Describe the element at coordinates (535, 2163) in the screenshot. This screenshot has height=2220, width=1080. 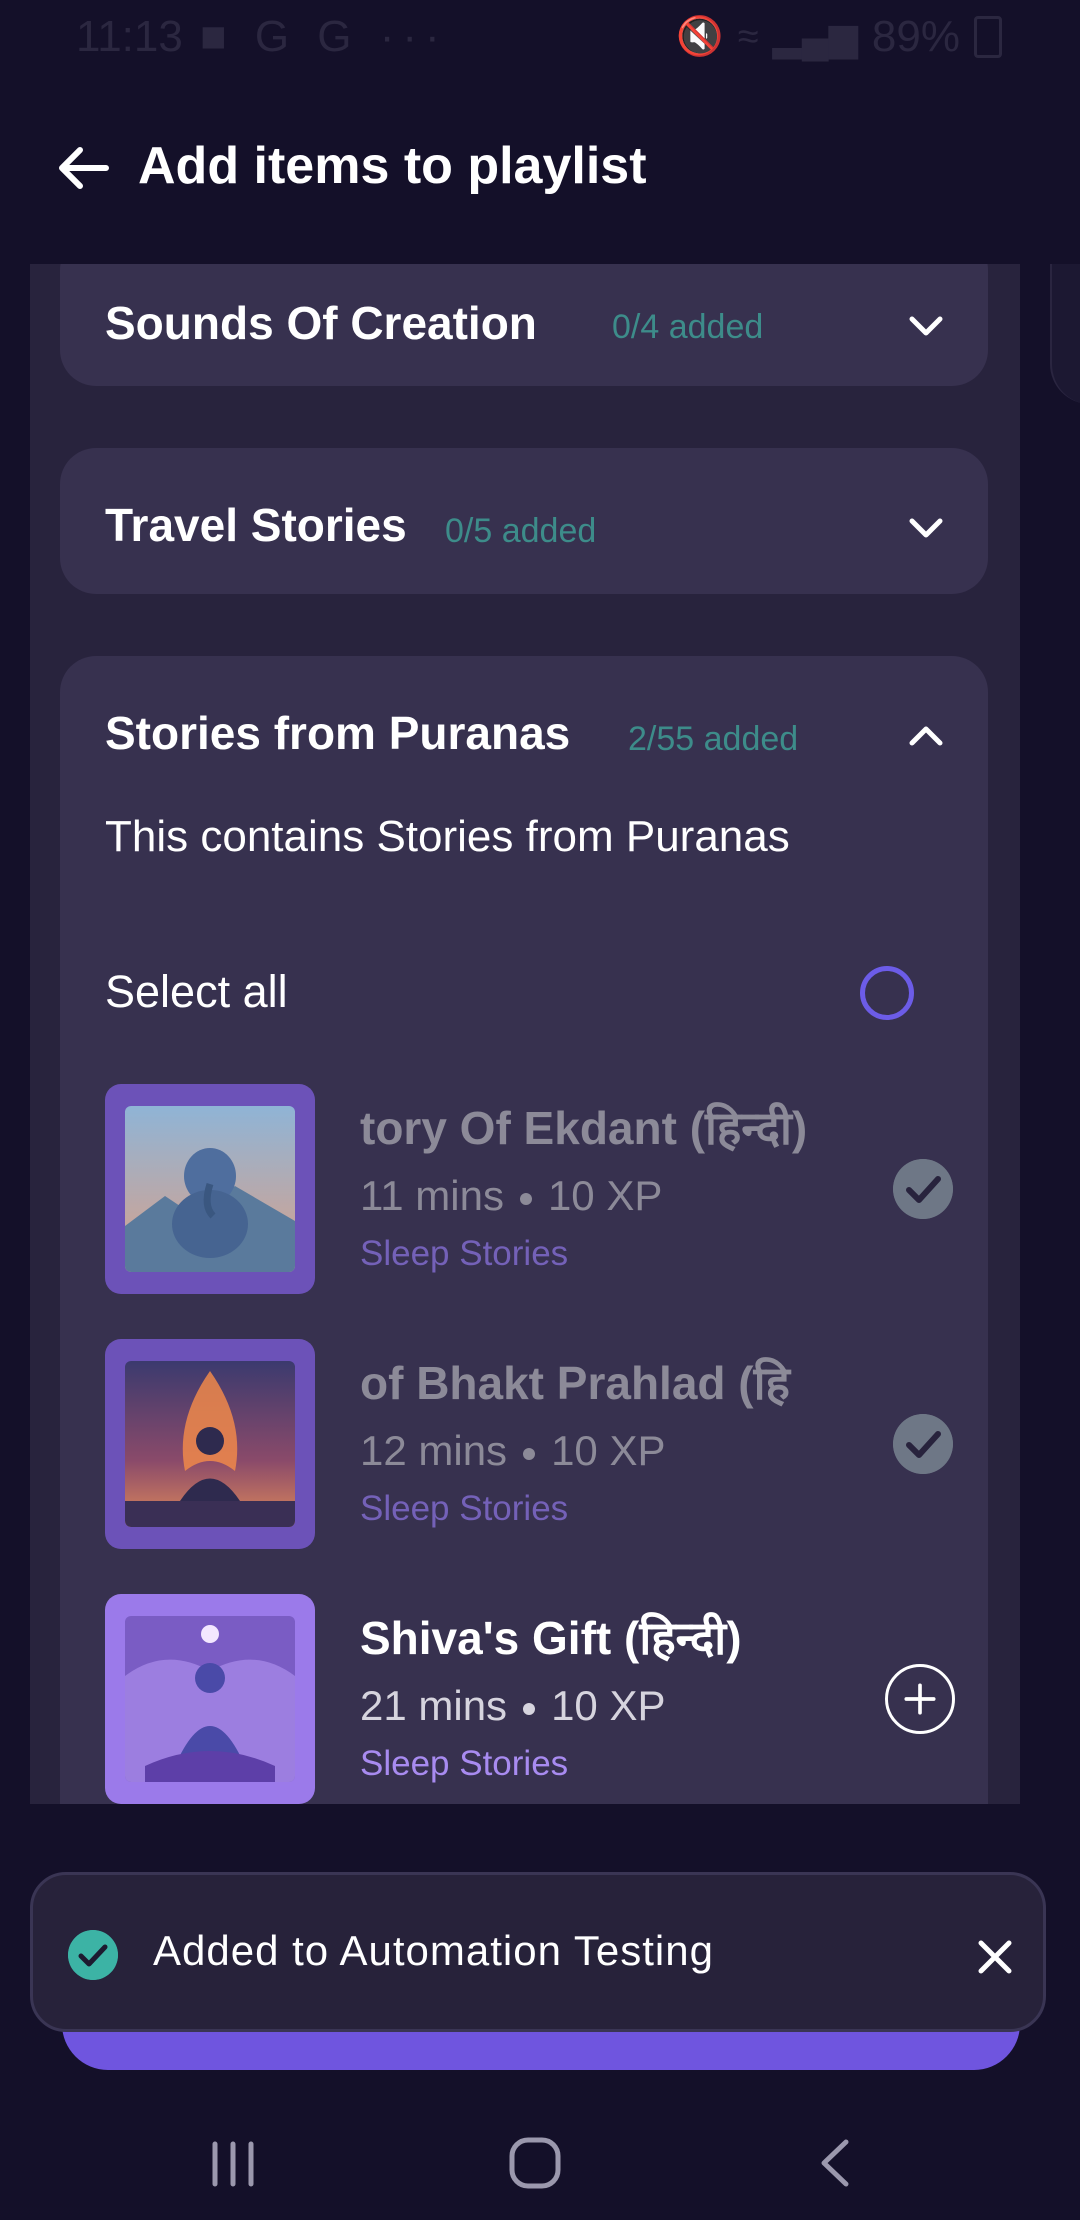
I see `home-icon` at that location.